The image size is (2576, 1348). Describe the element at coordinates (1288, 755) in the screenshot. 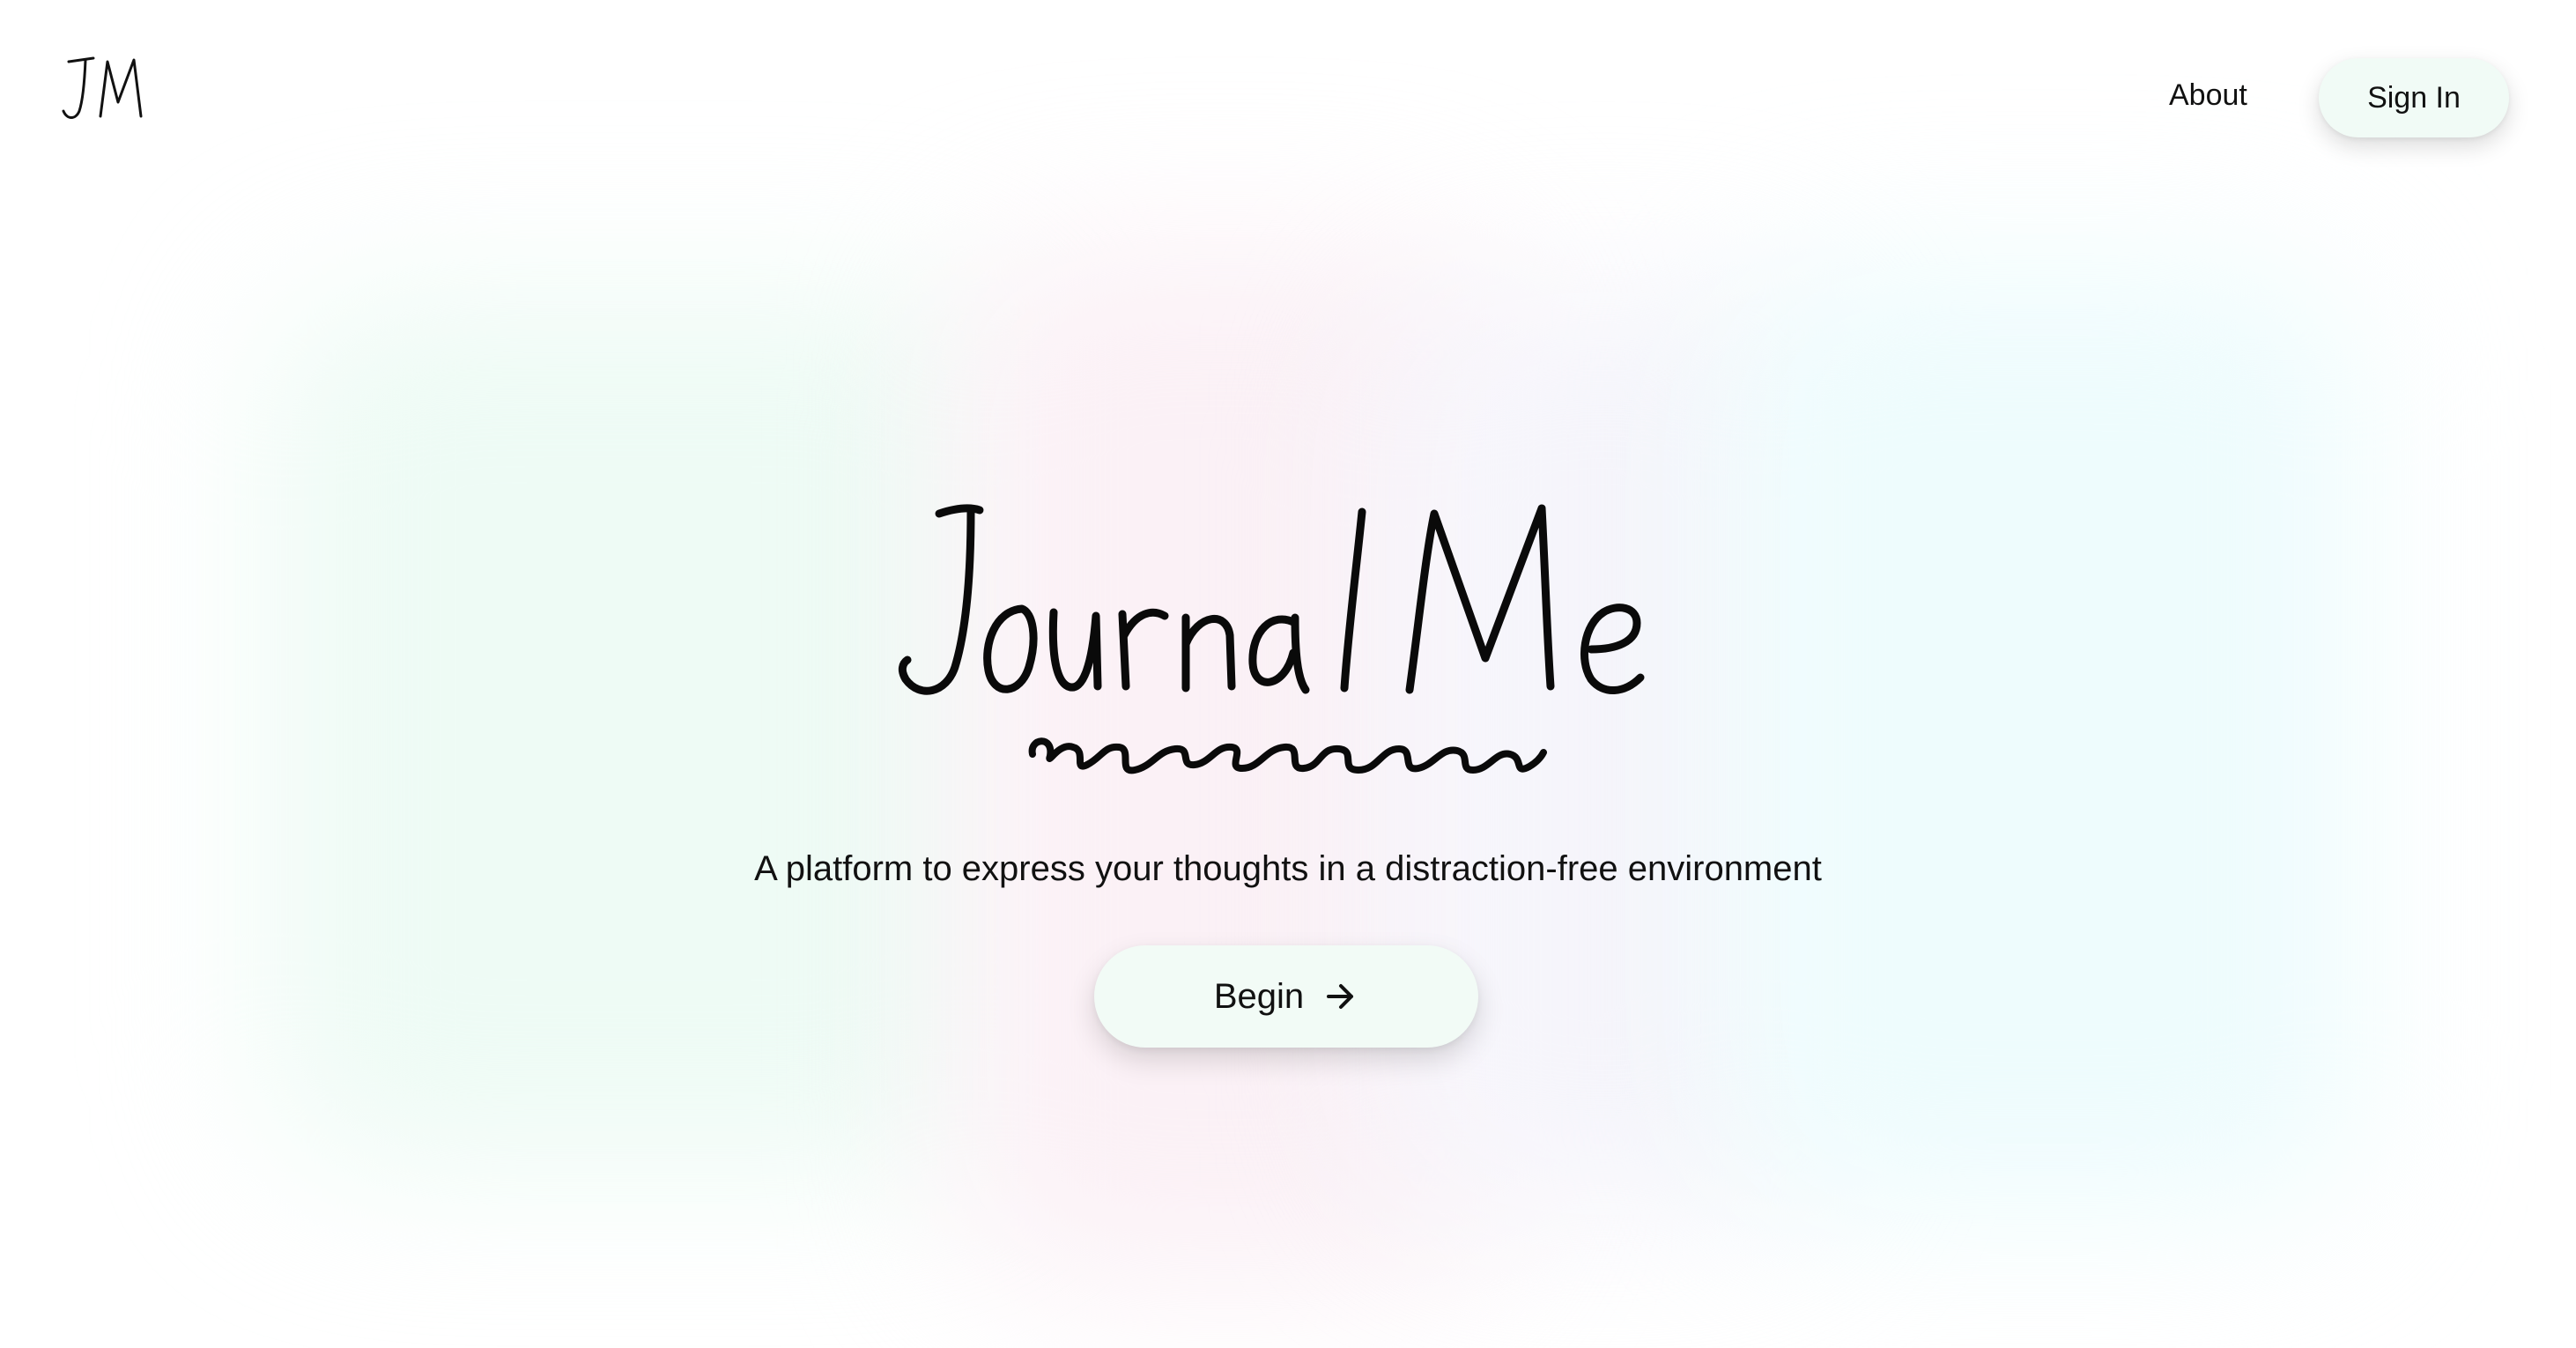

I see `squiggle-icon` at that location.